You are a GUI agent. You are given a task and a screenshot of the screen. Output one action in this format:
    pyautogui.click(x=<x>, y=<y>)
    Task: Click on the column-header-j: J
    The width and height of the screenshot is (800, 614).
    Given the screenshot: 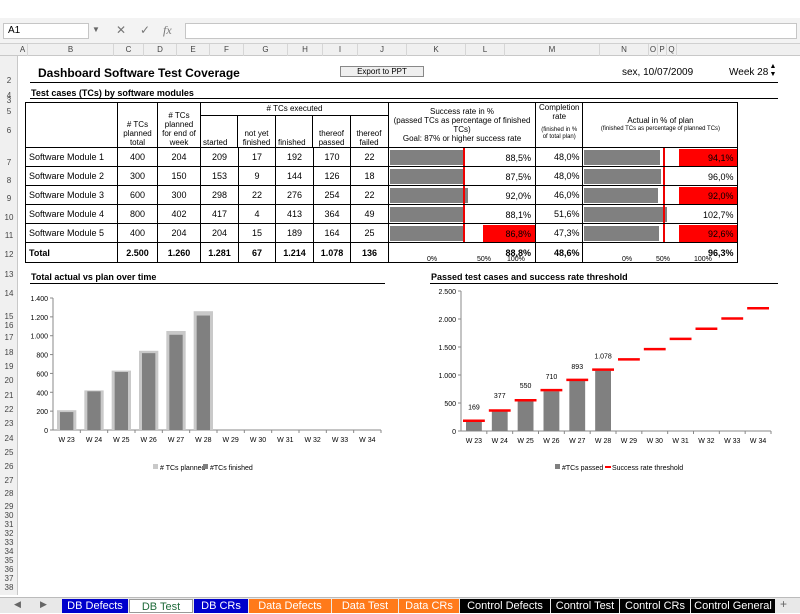 What is the action you would take?
    pyautogui.click(x=382, y=50)
    